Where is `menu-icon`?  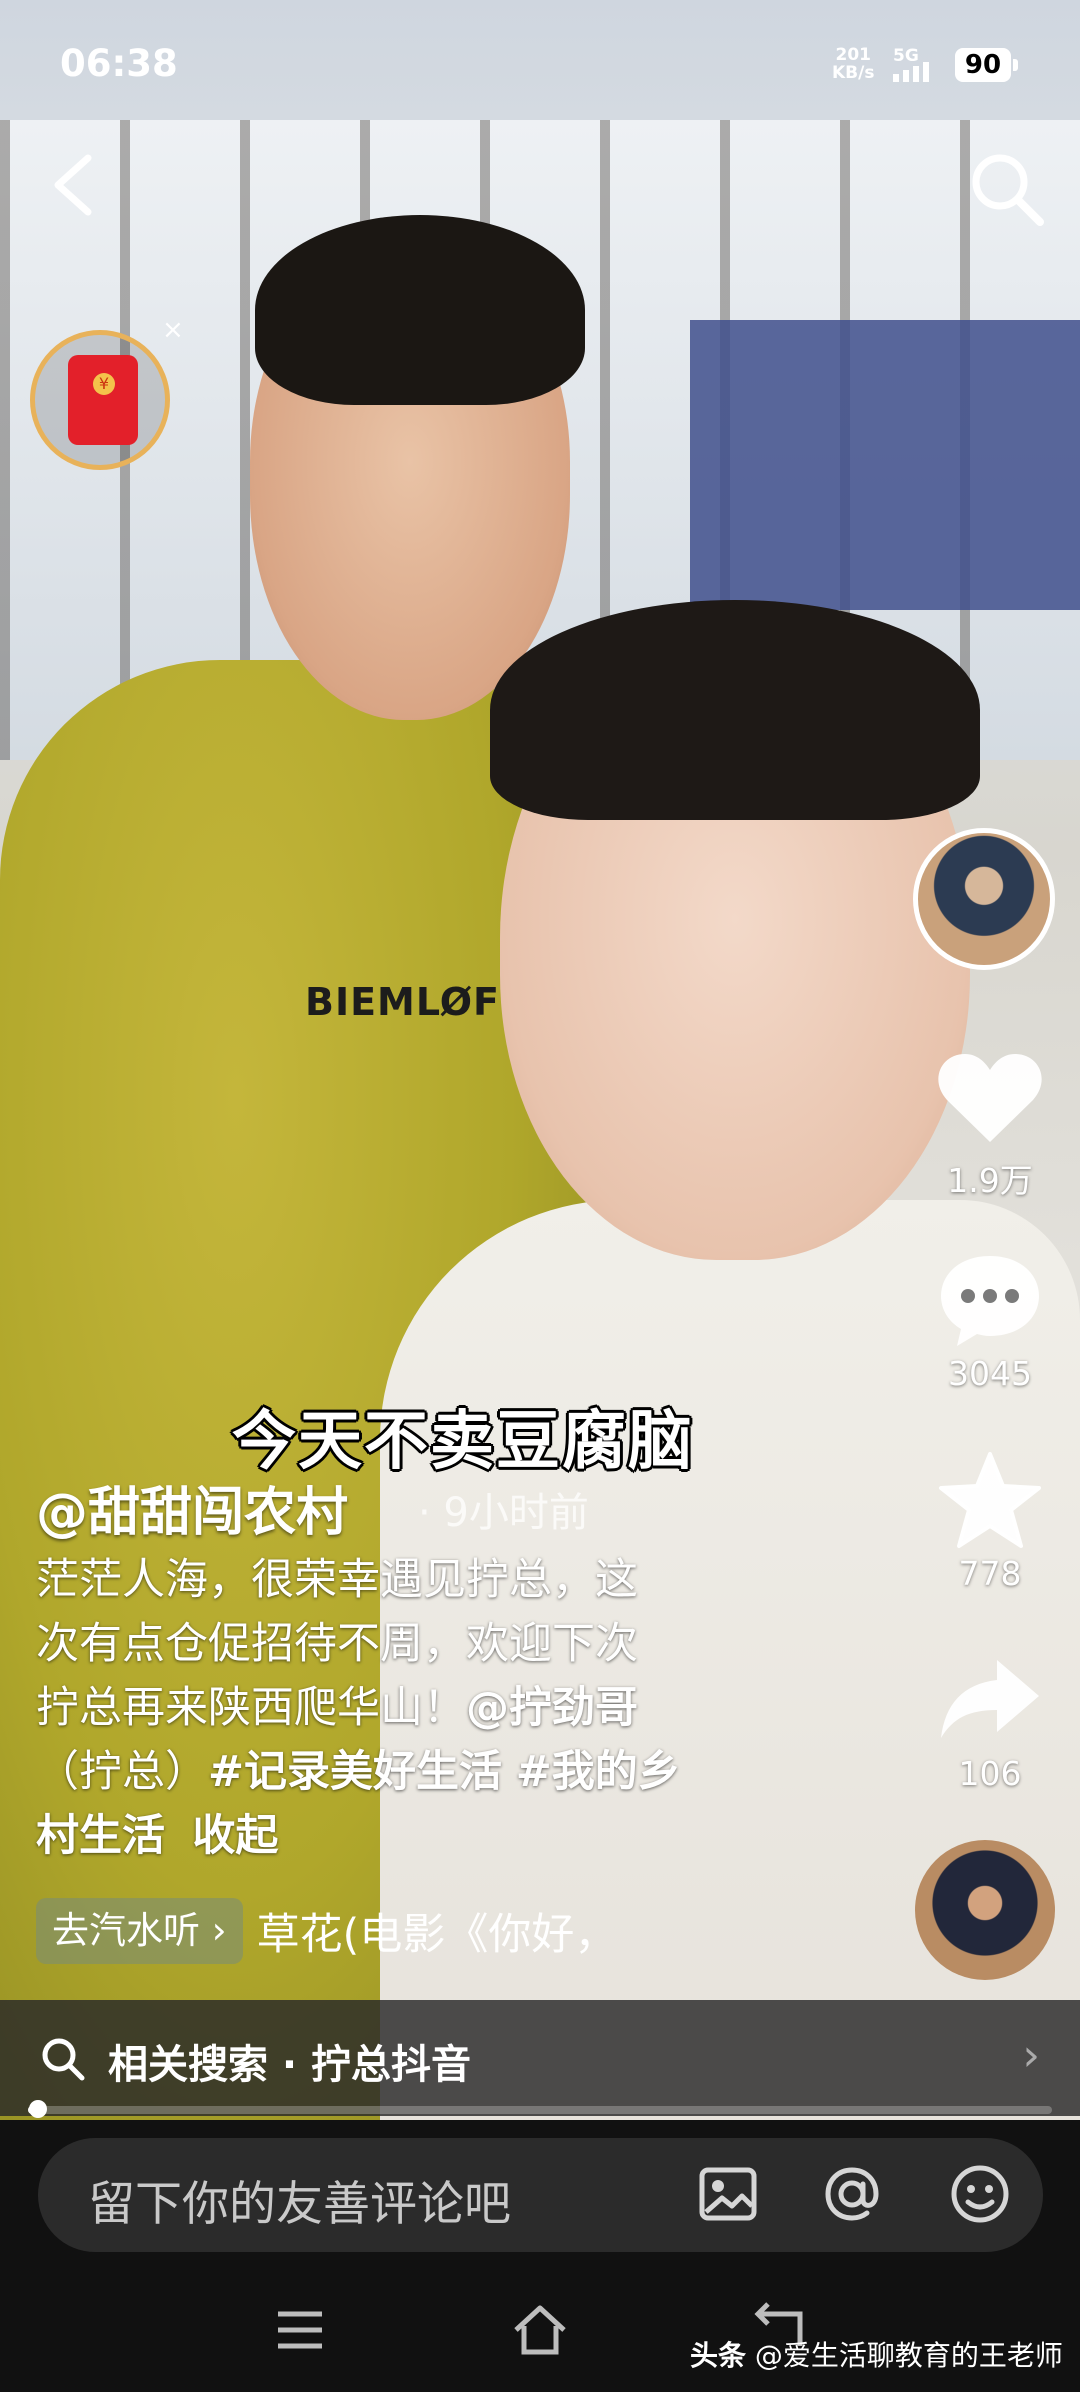
menu-icon is located at coordinates (300, 2330).